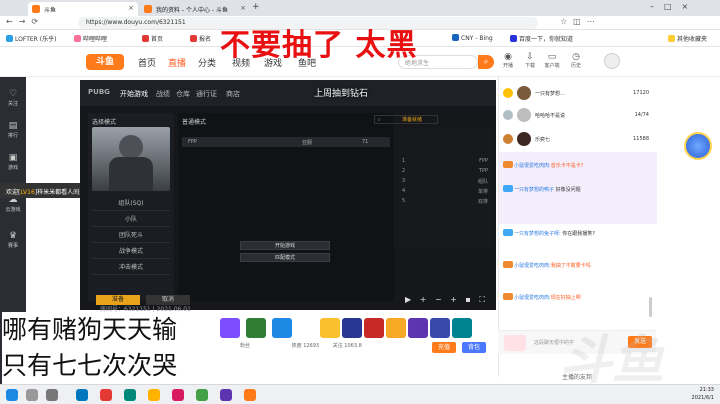  I want to click on nav-home: 首页, so click(147, 62).